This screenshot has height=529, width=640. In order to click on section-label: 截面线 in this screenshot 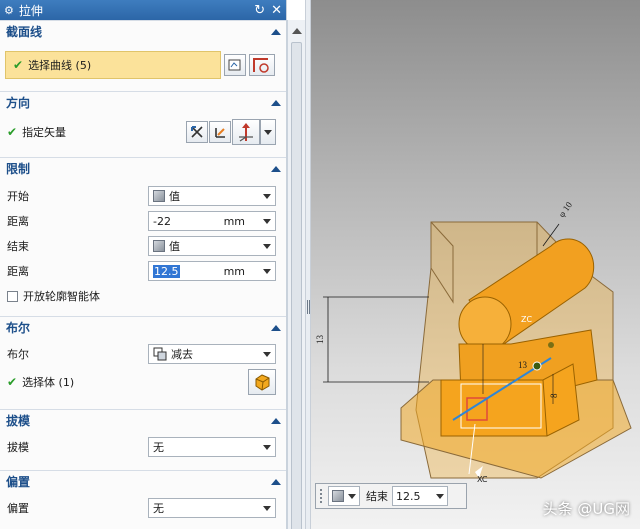, I will do `click(24, 32)`.